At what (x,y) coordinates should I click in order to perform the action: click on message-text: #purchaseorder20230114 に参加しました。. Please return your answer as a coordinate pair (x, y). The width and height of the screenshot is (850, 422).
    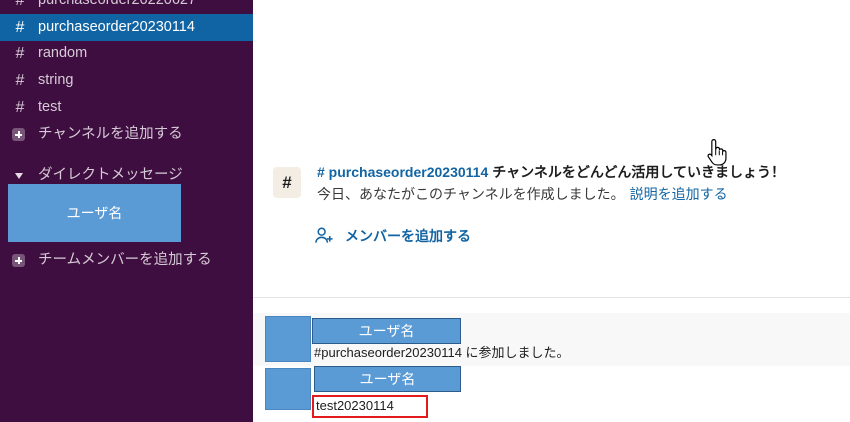
    Looking at the image, I should click on (442, 352).